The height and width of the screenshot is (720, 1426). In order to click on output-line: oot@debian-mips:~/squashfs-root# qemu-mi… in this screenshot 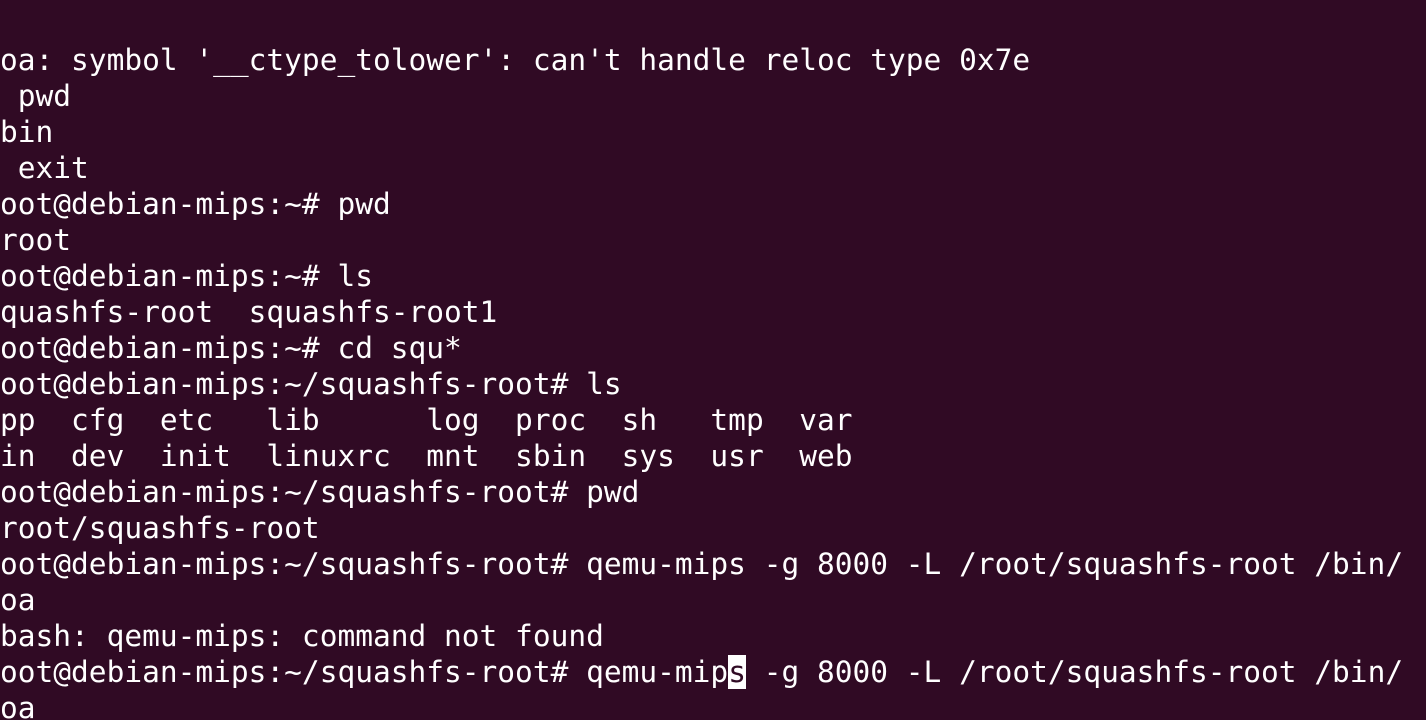, I will do `click(702, 564)`.